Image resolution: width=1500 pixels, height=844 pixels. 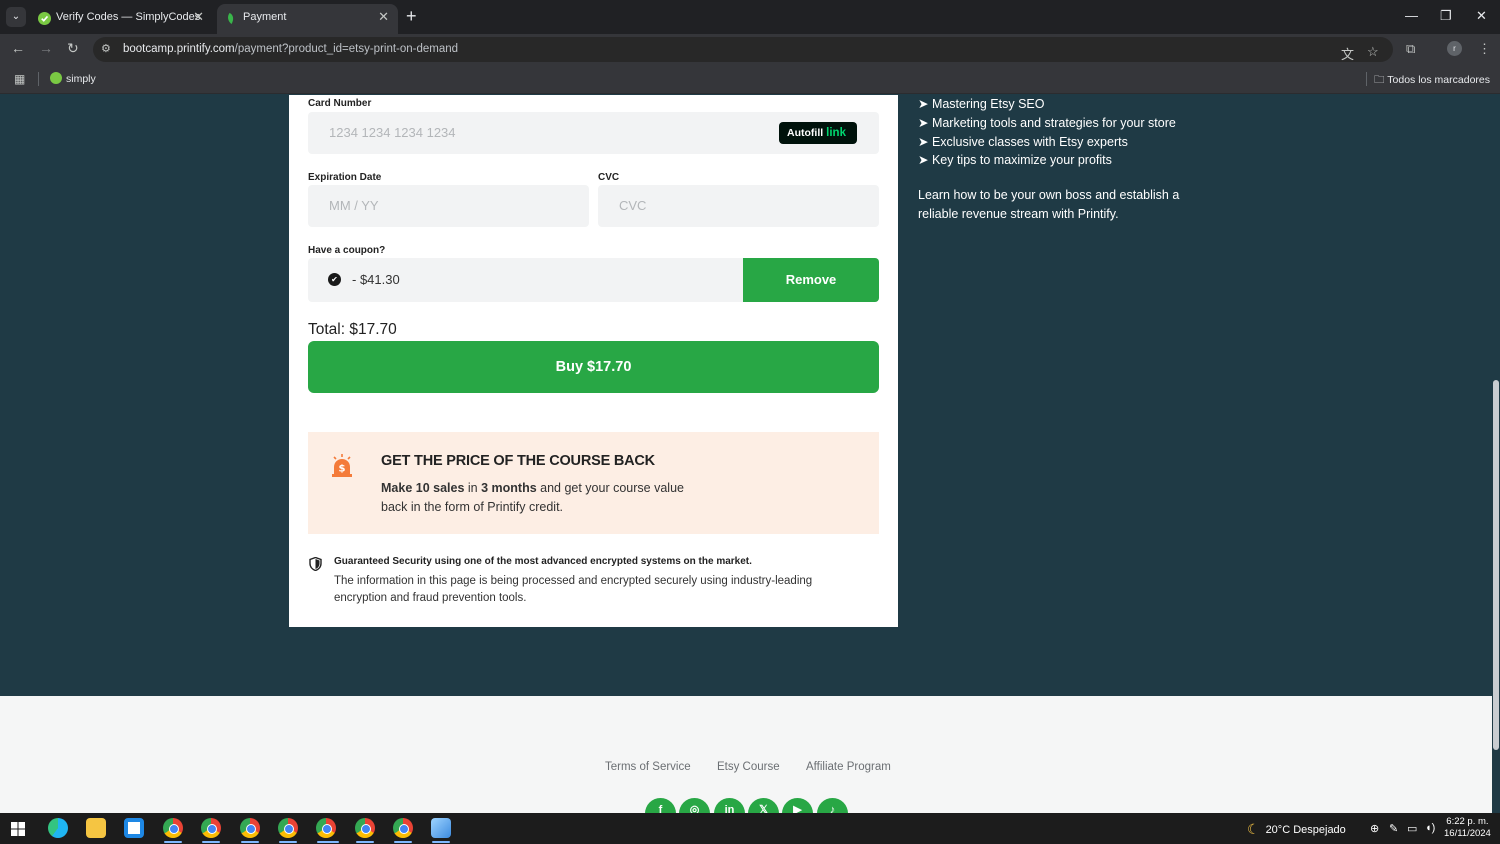 I want to click on bookmarks-bar: ▦ simply 🗀 Todos los marcadores, so click(x=750, y=79).